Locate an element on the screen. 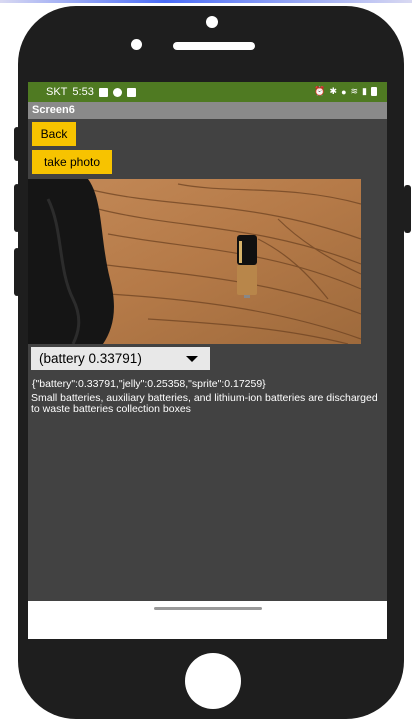 The width and height of the screenshot is (412, 721). battery-icon is located at coordinates (374, 91).